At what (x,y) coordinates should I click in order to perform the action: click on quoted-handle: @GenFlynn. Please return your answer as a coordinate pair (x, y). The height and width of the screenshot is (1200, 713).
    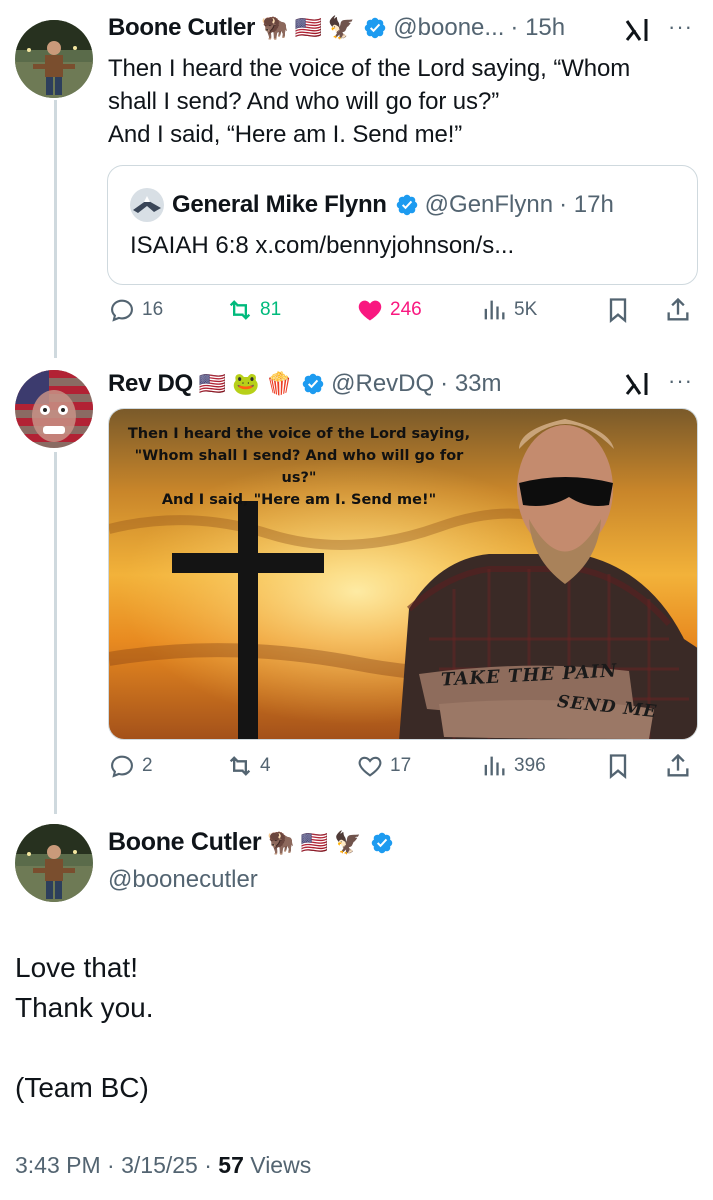
    Looking at the image, I should click on (489, 205).